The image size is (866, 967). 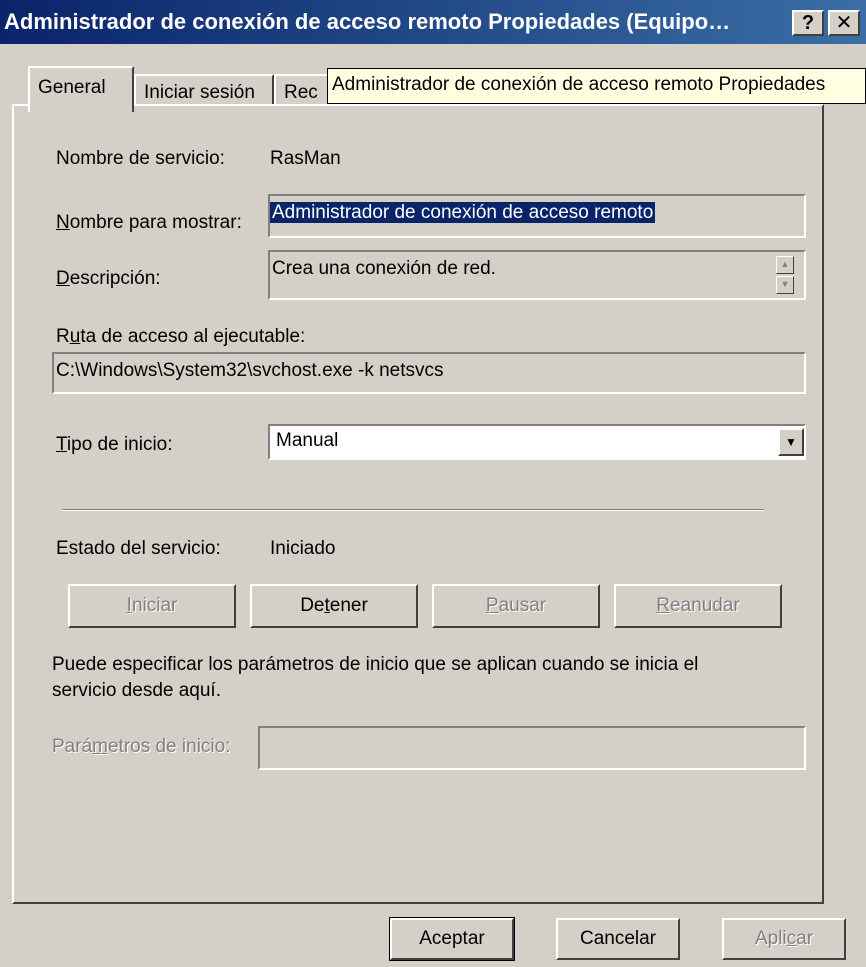 What do you see at coordinates (532, 748) in the screenshot?
I see `startup-params-field` at bounding box center [532, 748].